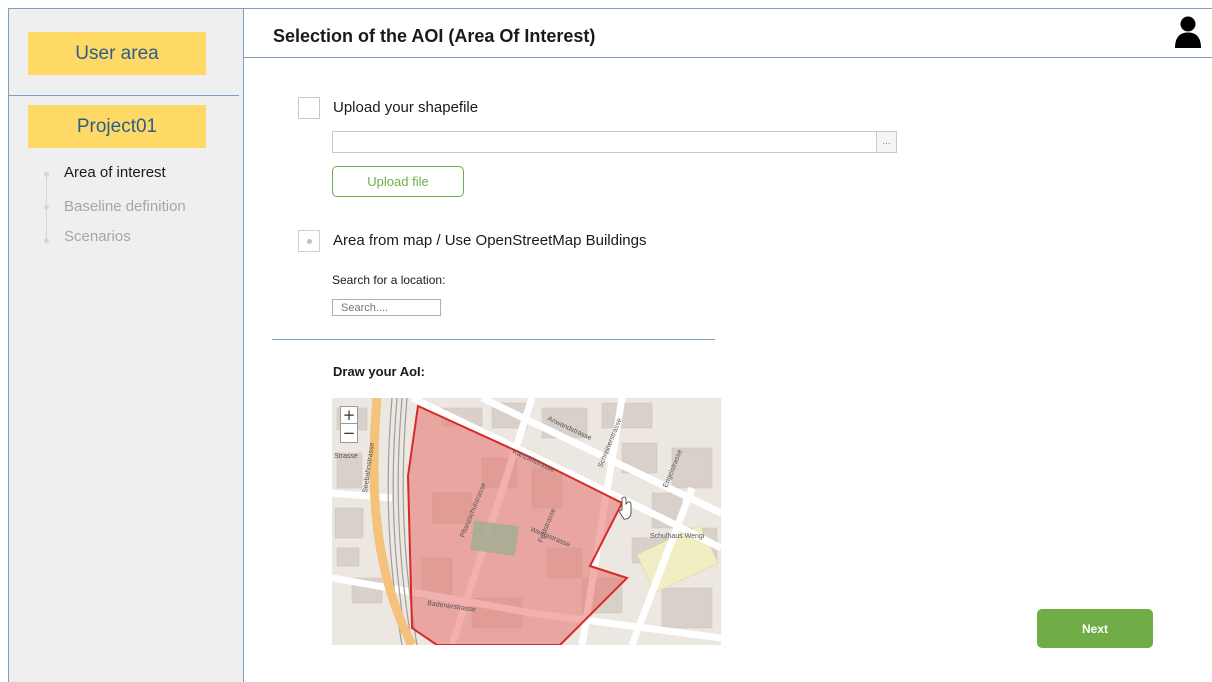 This screenshot has height=682, width=1212. Describe the element at coordinates (406, 107) in the screenshot. I see `upload-shapefile-label: Upload your shapefile` at that location.